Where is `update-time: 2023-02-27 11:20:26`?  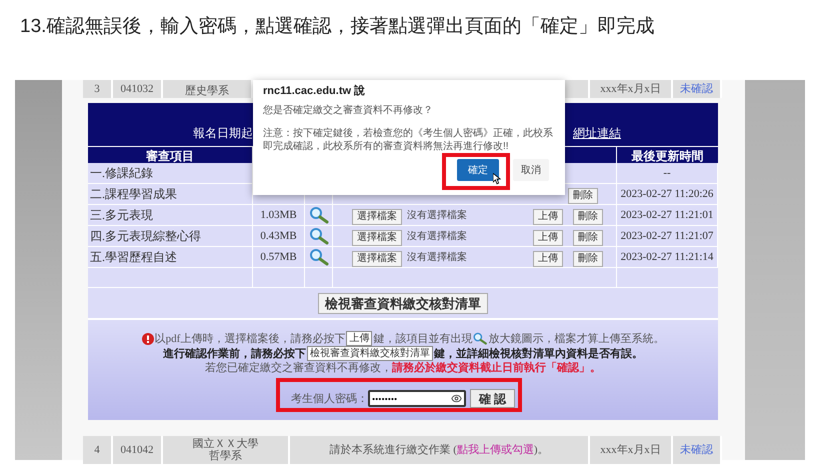
update-time: 2023-02-27 11:20:26 is located at coordinates (667, 194).